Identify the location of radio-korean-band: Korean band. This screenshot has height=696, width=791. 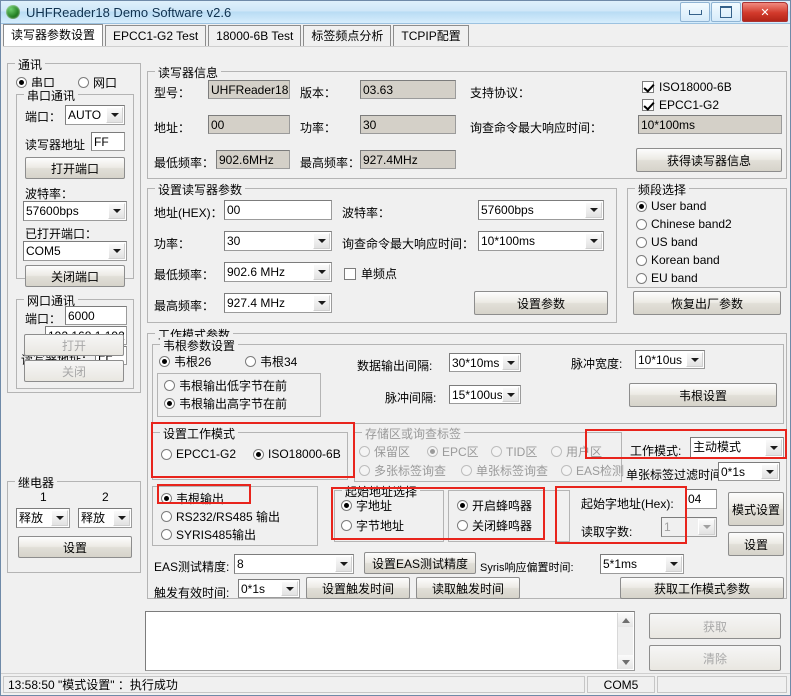
(678, 260).